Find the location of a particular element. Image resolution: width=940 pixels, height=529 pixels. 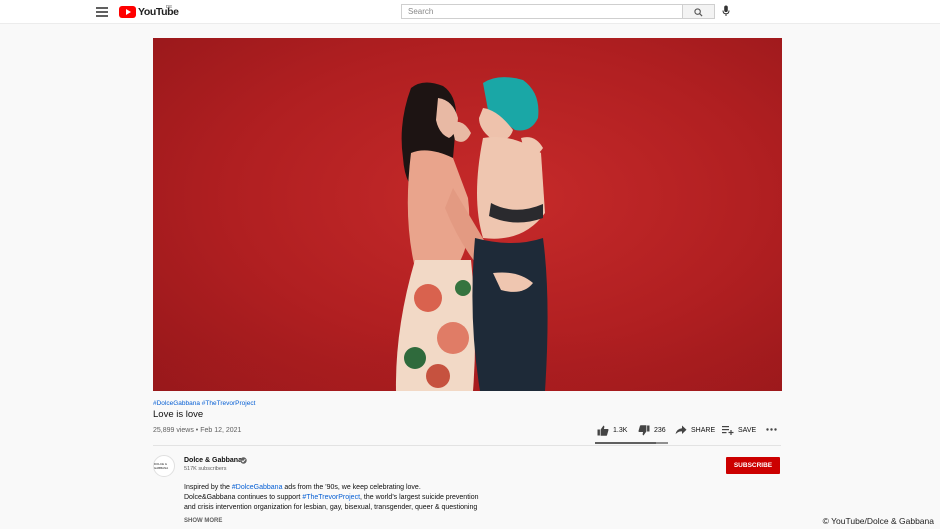

share-button: SHARE is located at coordinates (695, 430).